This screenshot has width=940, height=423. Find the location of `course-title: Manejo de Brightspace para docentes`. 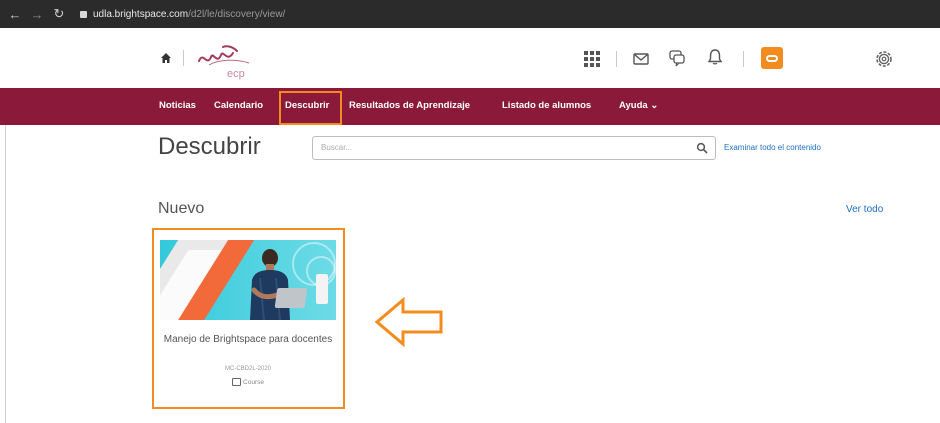

course-title: Manejo de Brightspace para docentes is located at coordinates (248, 339).